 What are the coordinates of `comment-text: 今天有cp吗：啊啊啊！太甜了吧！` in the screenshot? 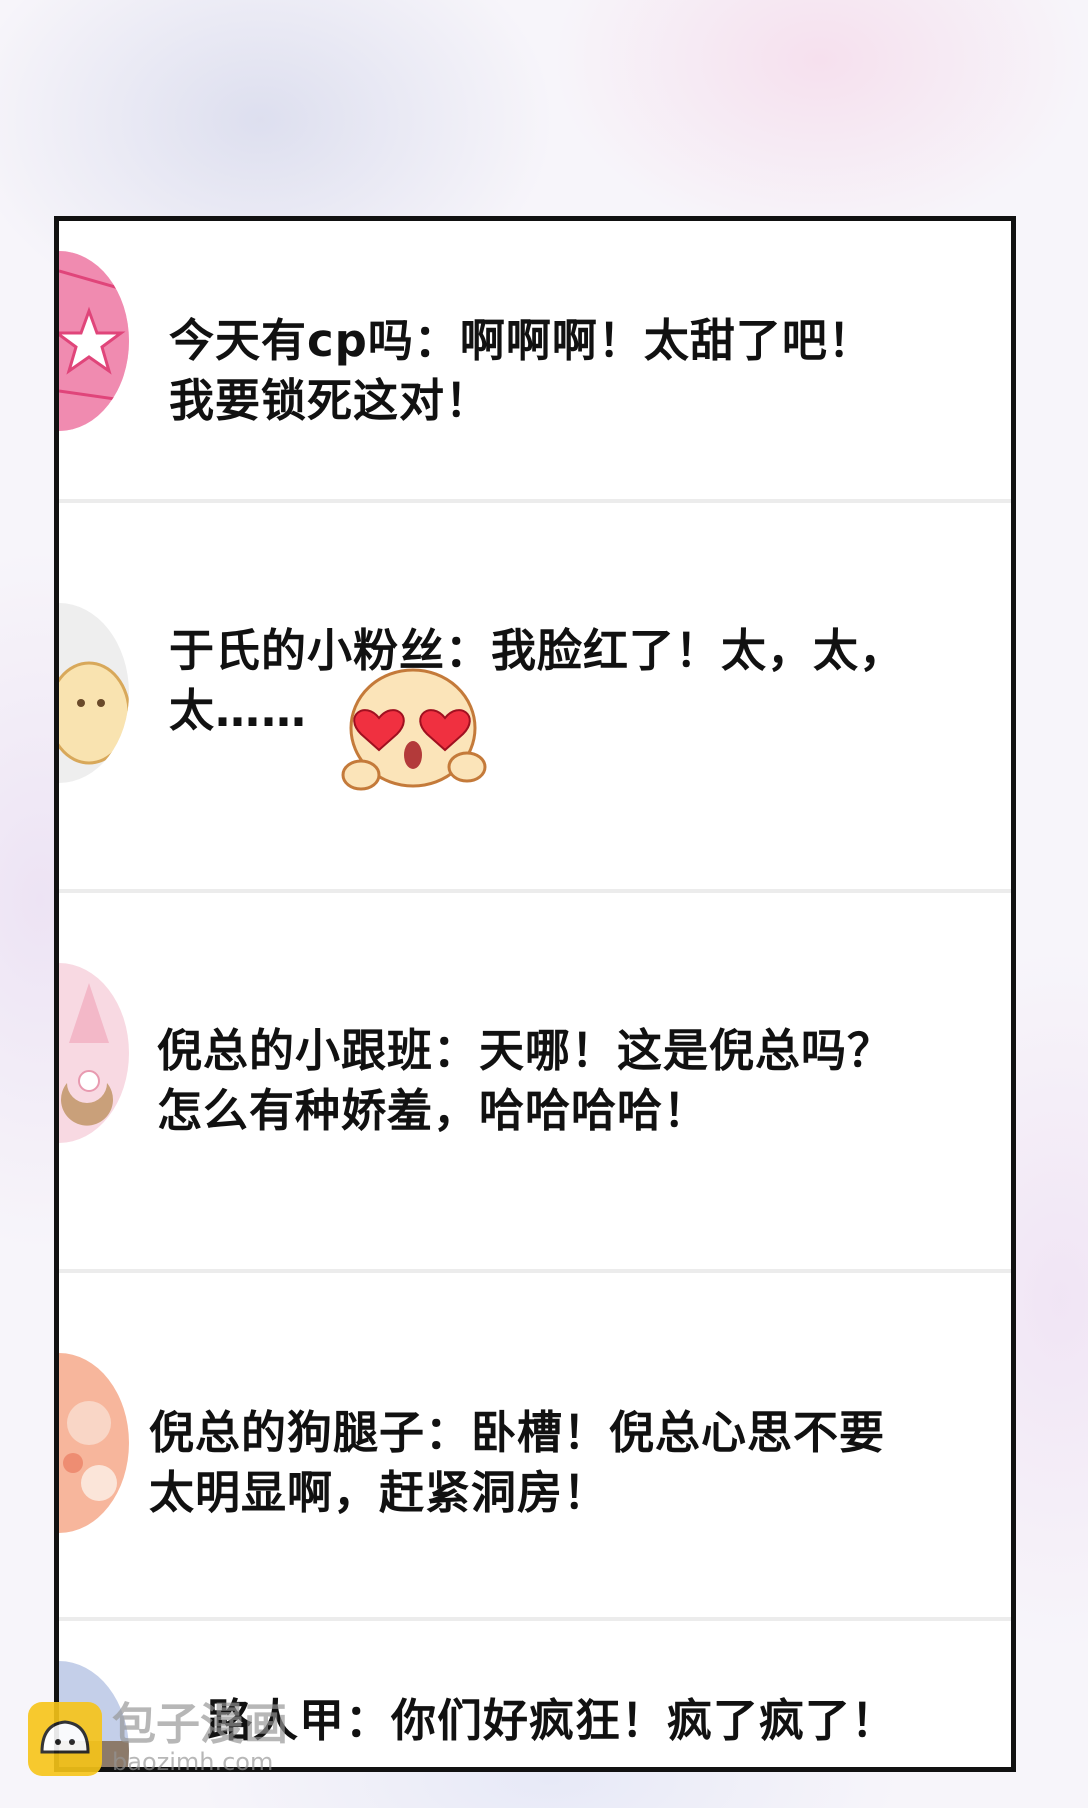 It's located at (521, 340).